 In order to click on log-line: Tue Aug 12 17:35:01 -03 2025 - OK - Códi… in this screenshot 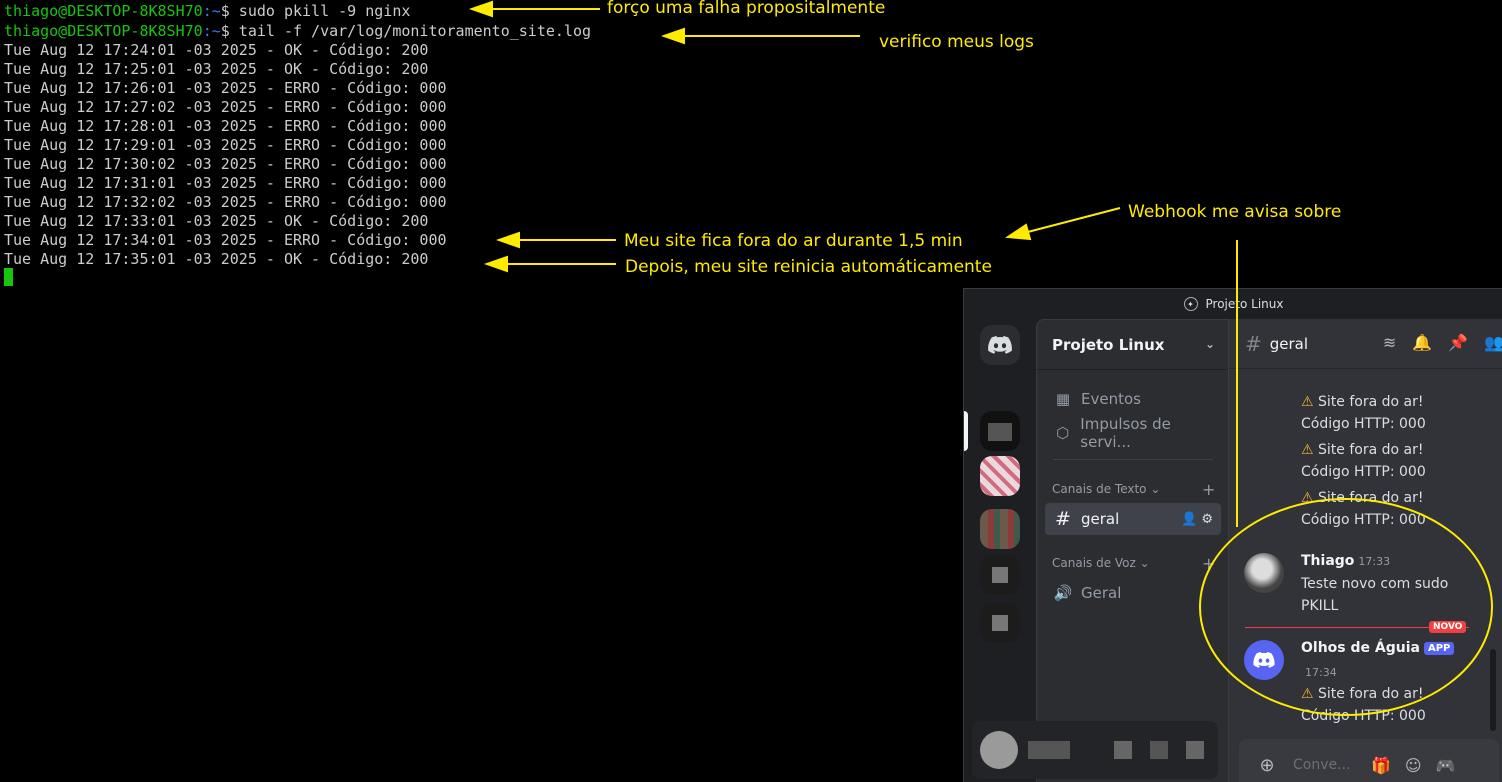, I will do `click(216, 259)`.